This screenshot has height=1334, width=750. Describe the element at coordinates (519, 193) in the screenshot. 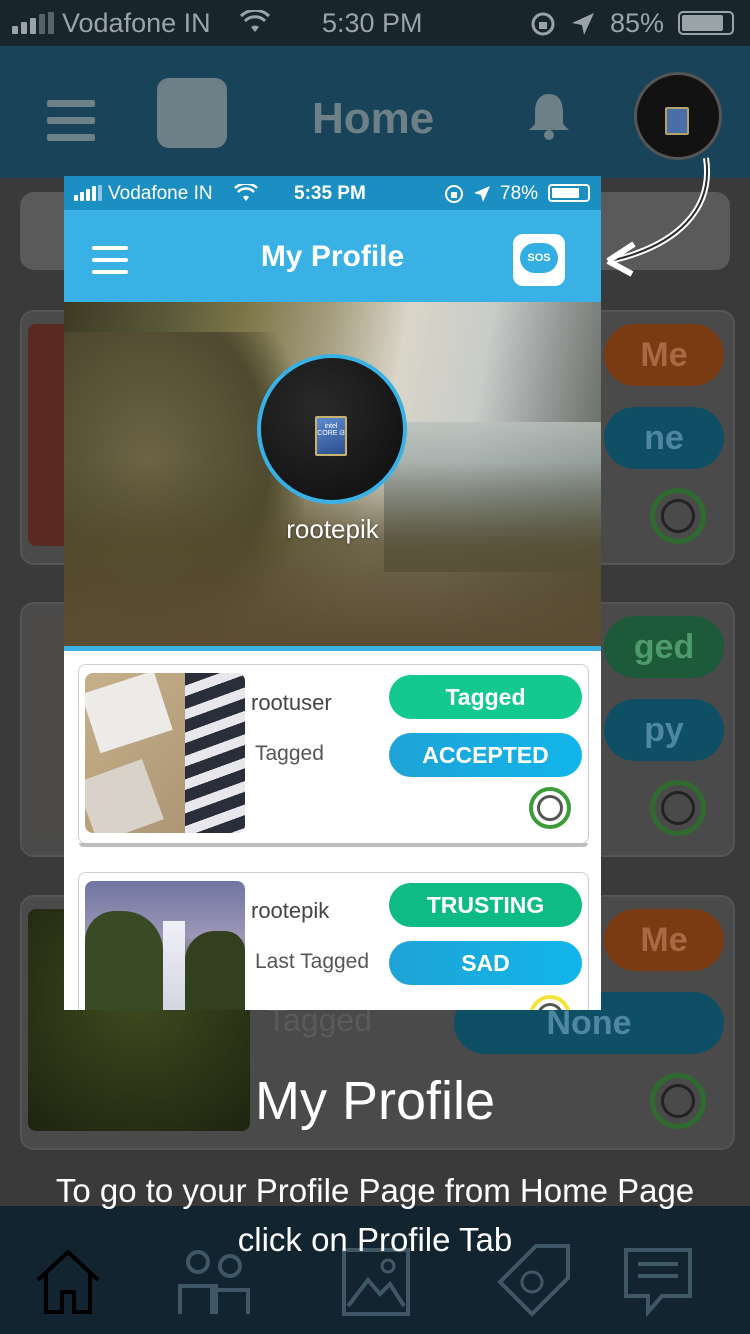

I see `battery-percent: 78%` at that location.